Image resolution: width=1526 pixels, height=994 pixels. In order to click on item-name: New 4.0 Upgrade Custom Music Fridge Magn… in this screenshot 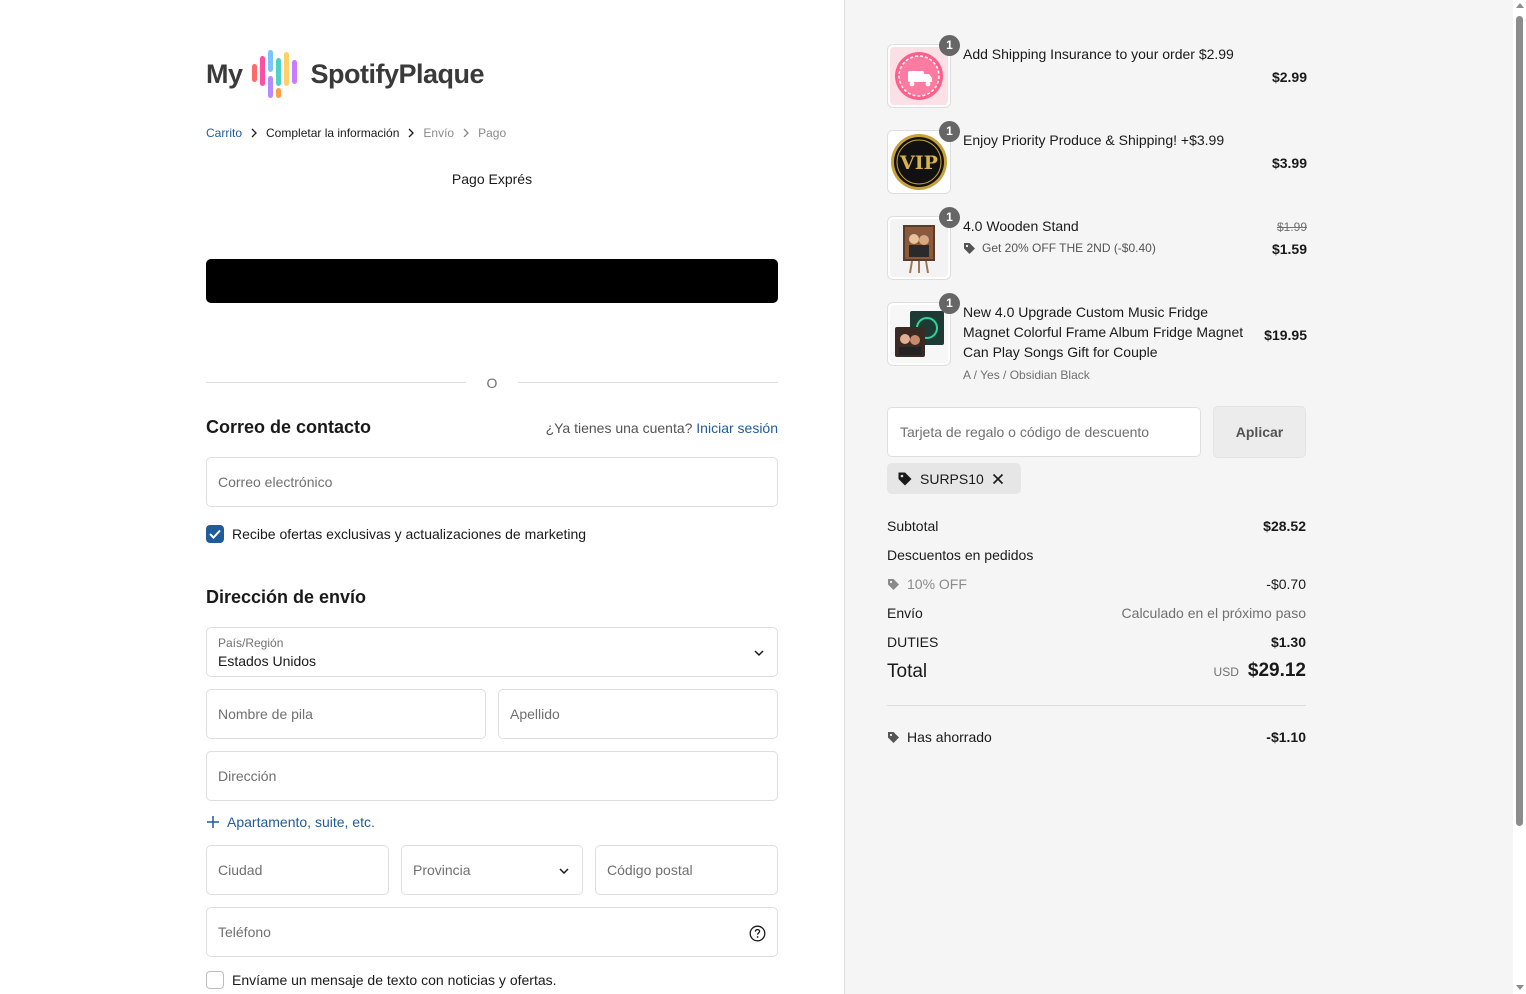, I will do `click(1103, 332)`.